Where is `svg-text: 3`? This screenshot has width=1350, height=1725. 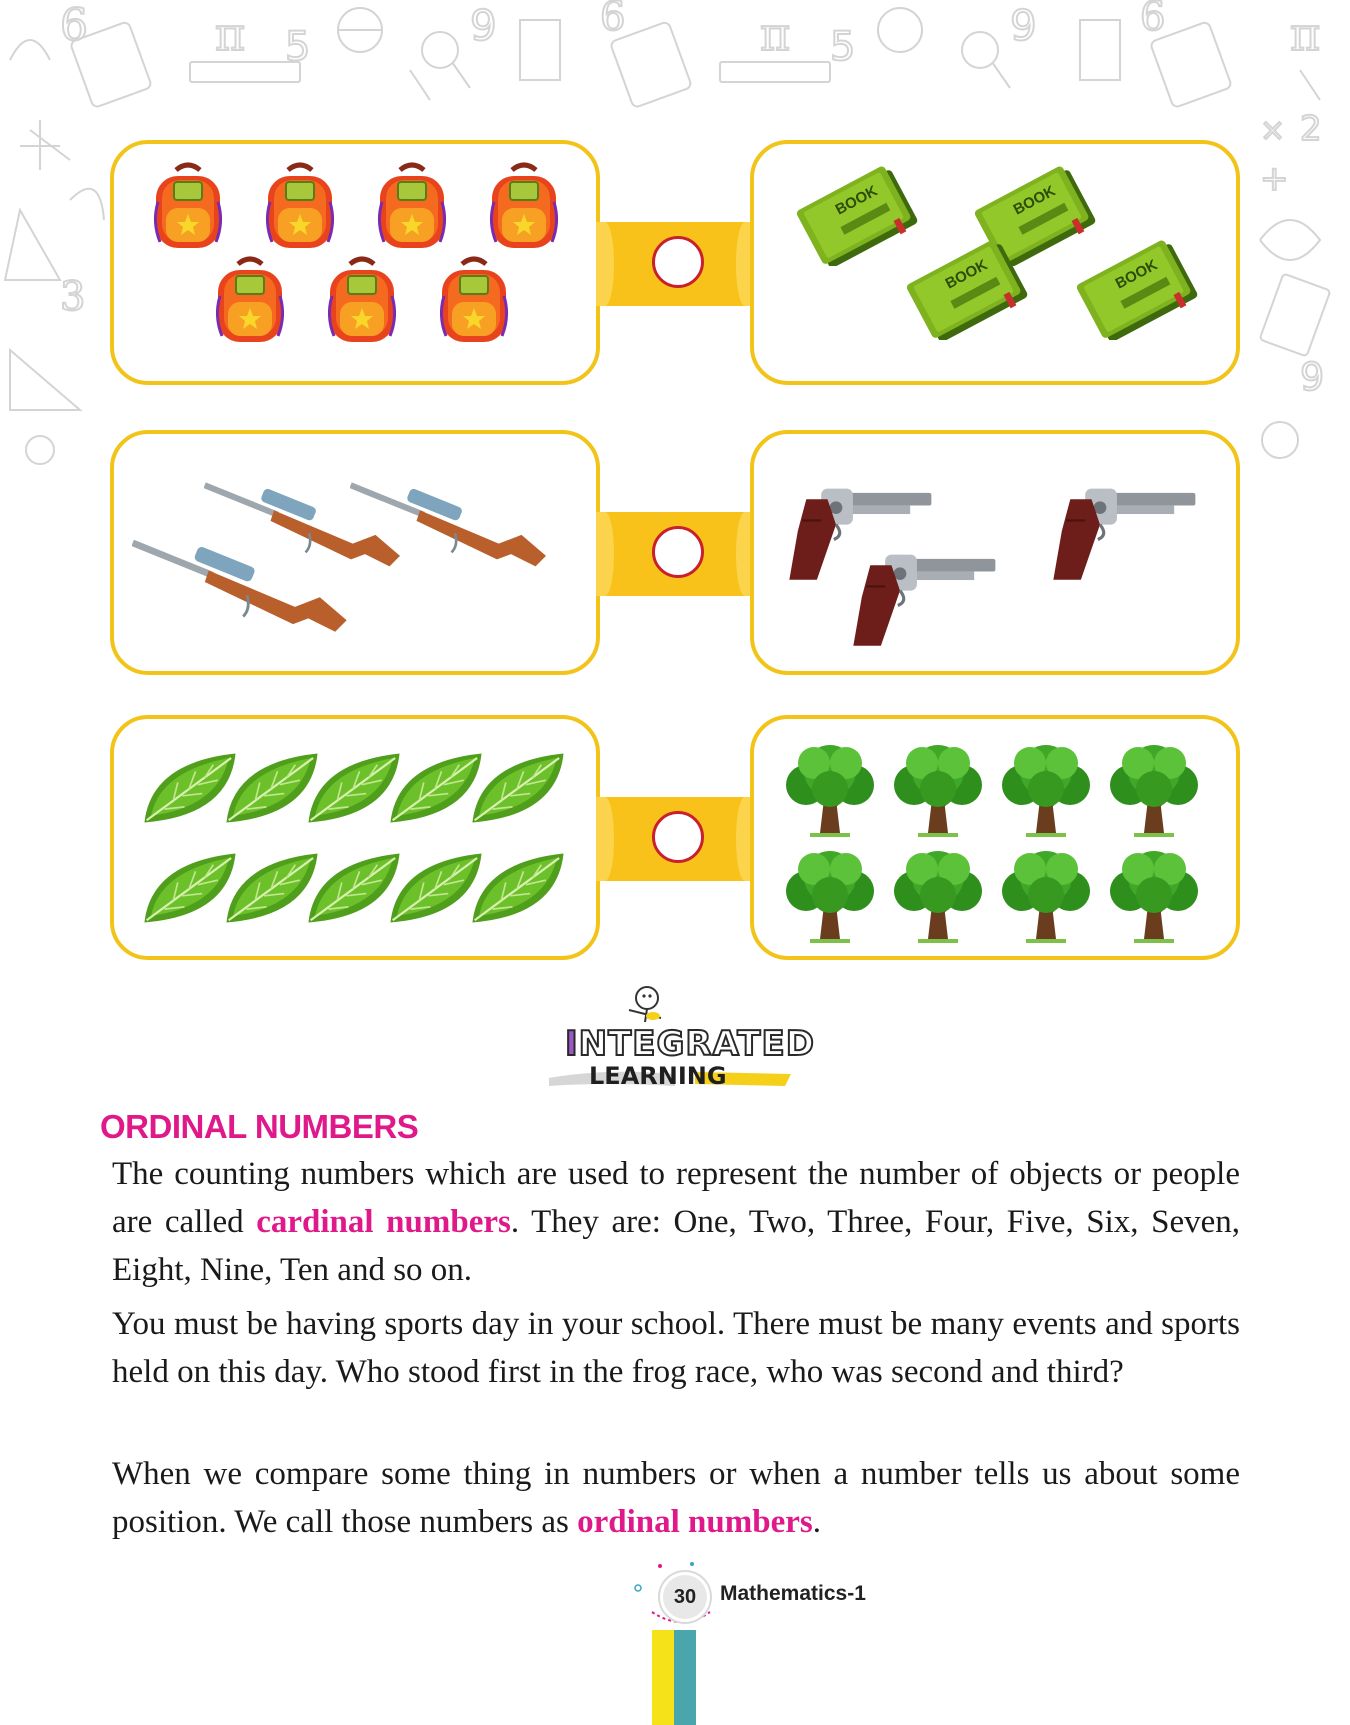 svg-text: 3 is located at coordinates (72, 297).